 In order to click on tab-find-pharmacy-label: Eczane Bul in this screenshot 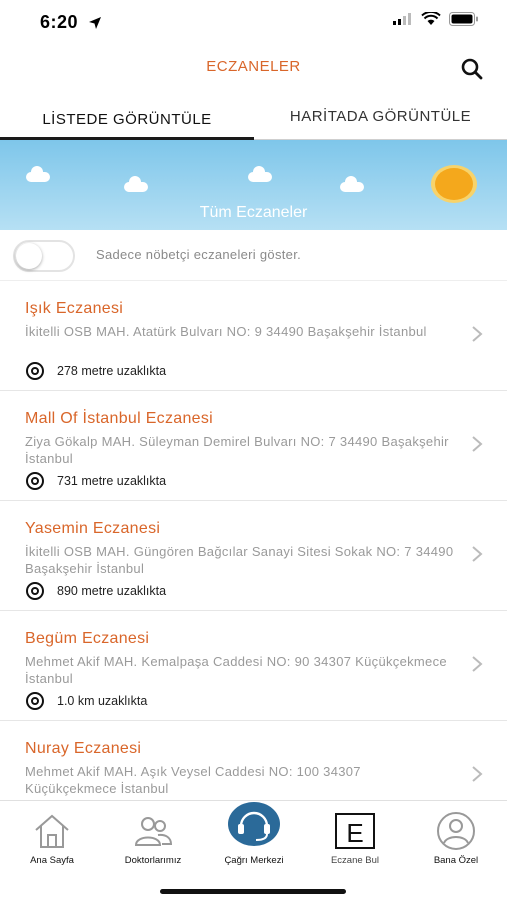, I will do `click(355, 860)`.